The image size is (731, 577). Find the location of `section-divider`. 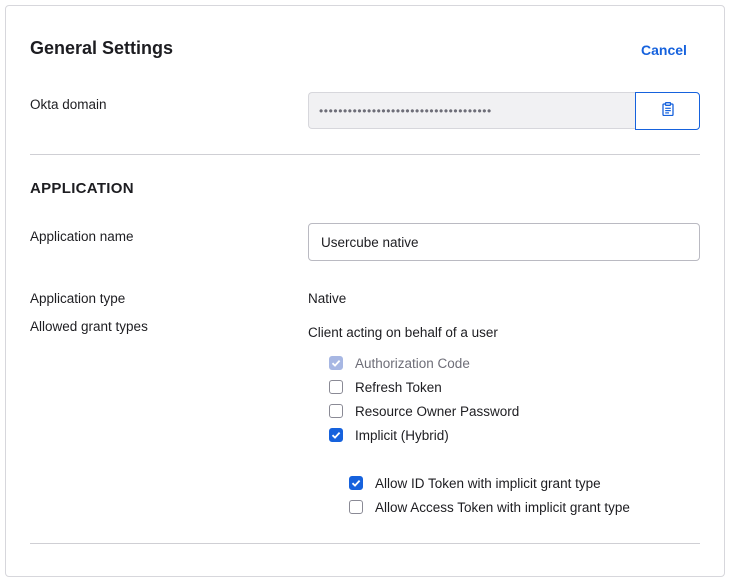

section-divider is located at coordinates (365, 154).